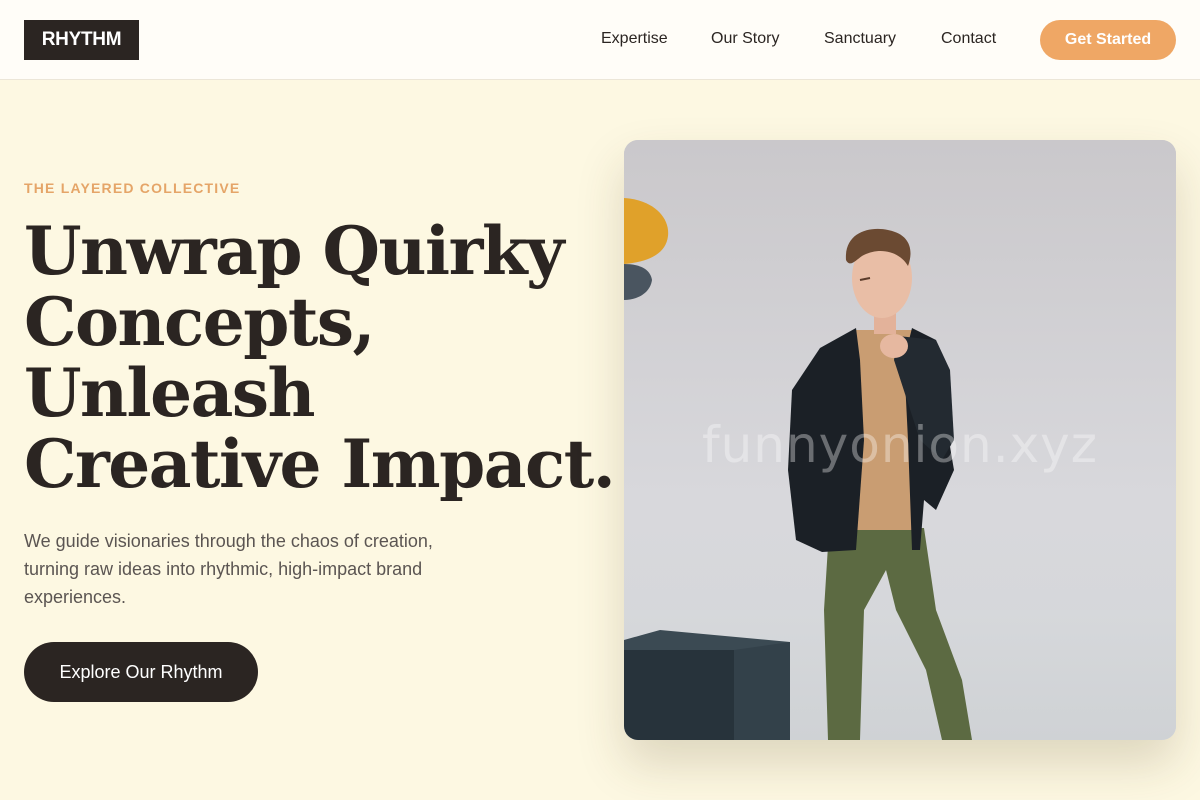 The width and height of the screenshot is (1200, 800). I want to click on nav-link-sanctuary: Sanctuary, so click(860, 39).